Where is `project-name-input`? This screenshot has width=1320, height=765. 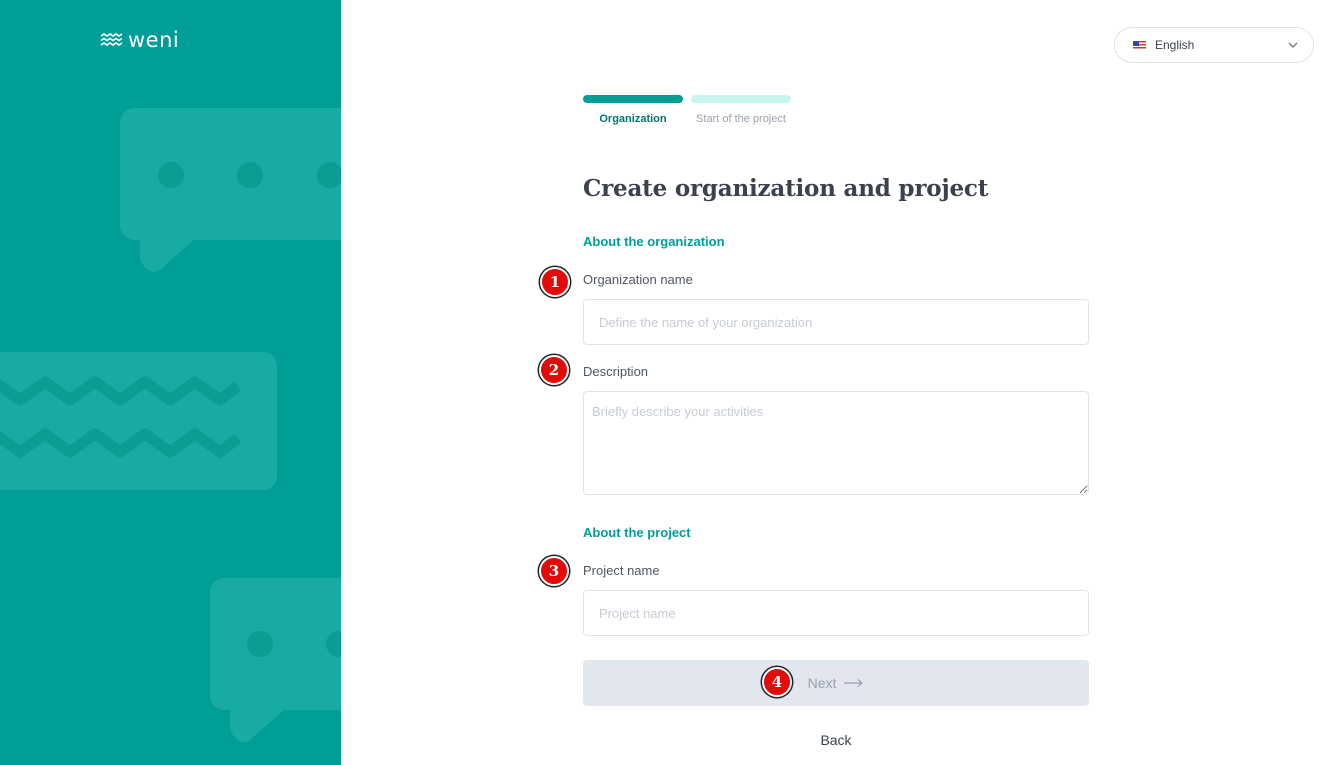 project-name-input is located at coordinates (836, 613).